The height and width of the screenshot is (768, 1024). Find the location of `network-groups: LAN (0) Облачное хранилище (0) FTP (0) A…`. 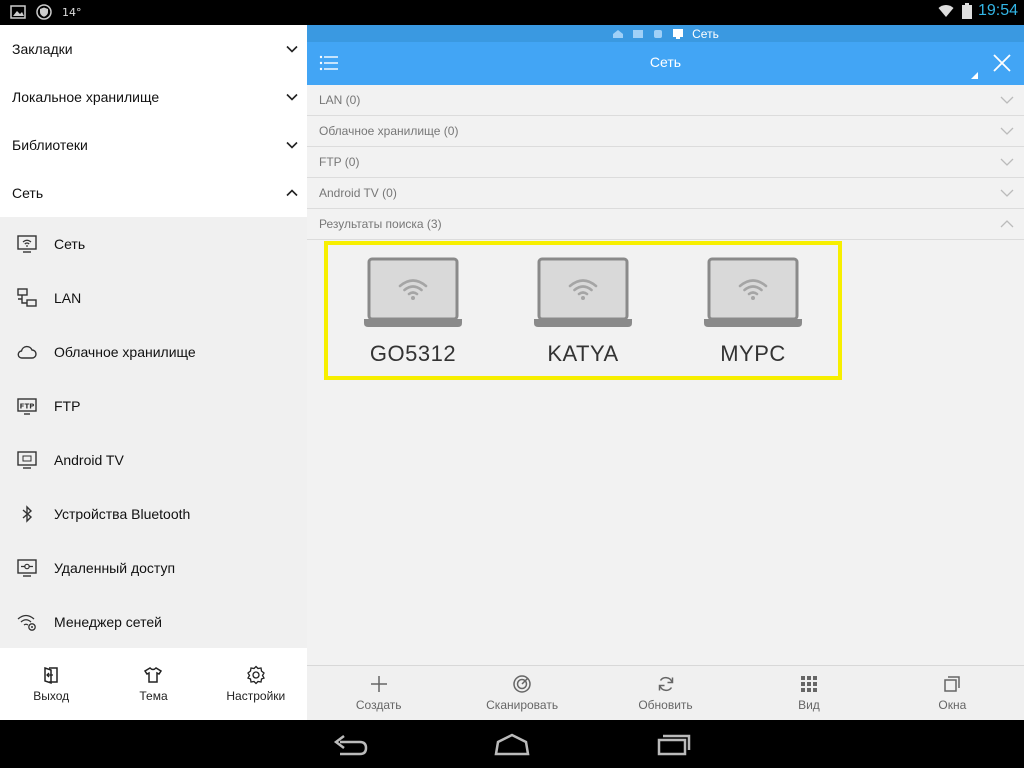

network-groups: LAN (0) Облачное хранилище (0) FTP (0) A… is located at coordinates (665, 162).